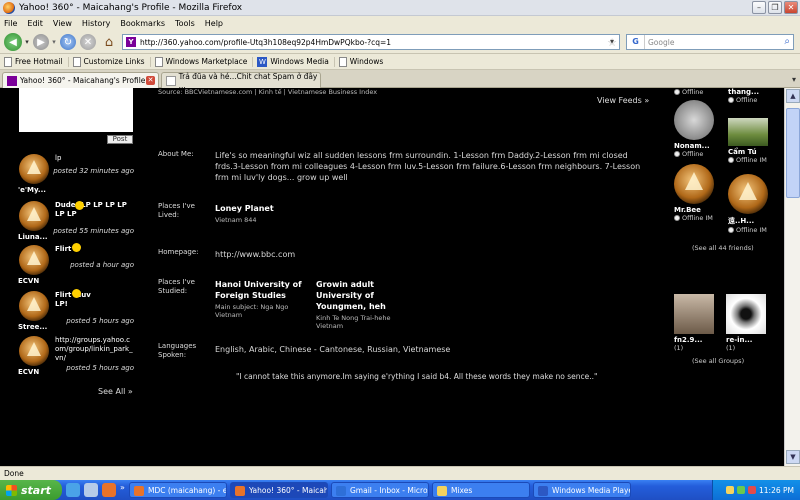 The width and height of the screenshot is (800, 500). Describe the element at coordinates (109, 490) in the screenshot. I see `firefox-quicklaunch-icon` at that location.